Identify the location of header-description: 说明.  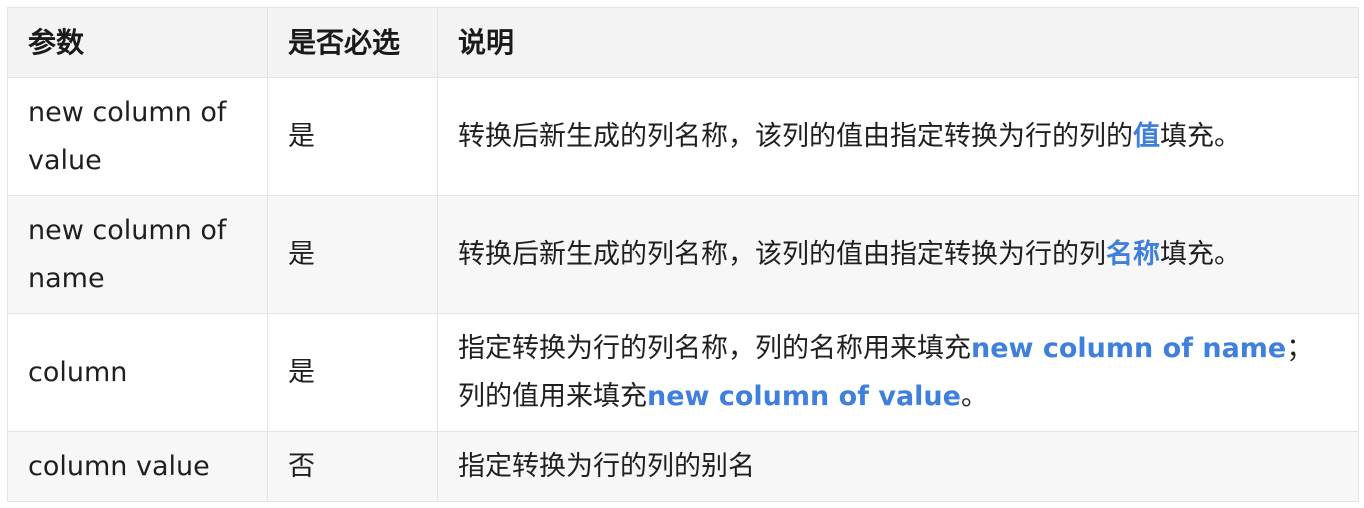
(898, 42).